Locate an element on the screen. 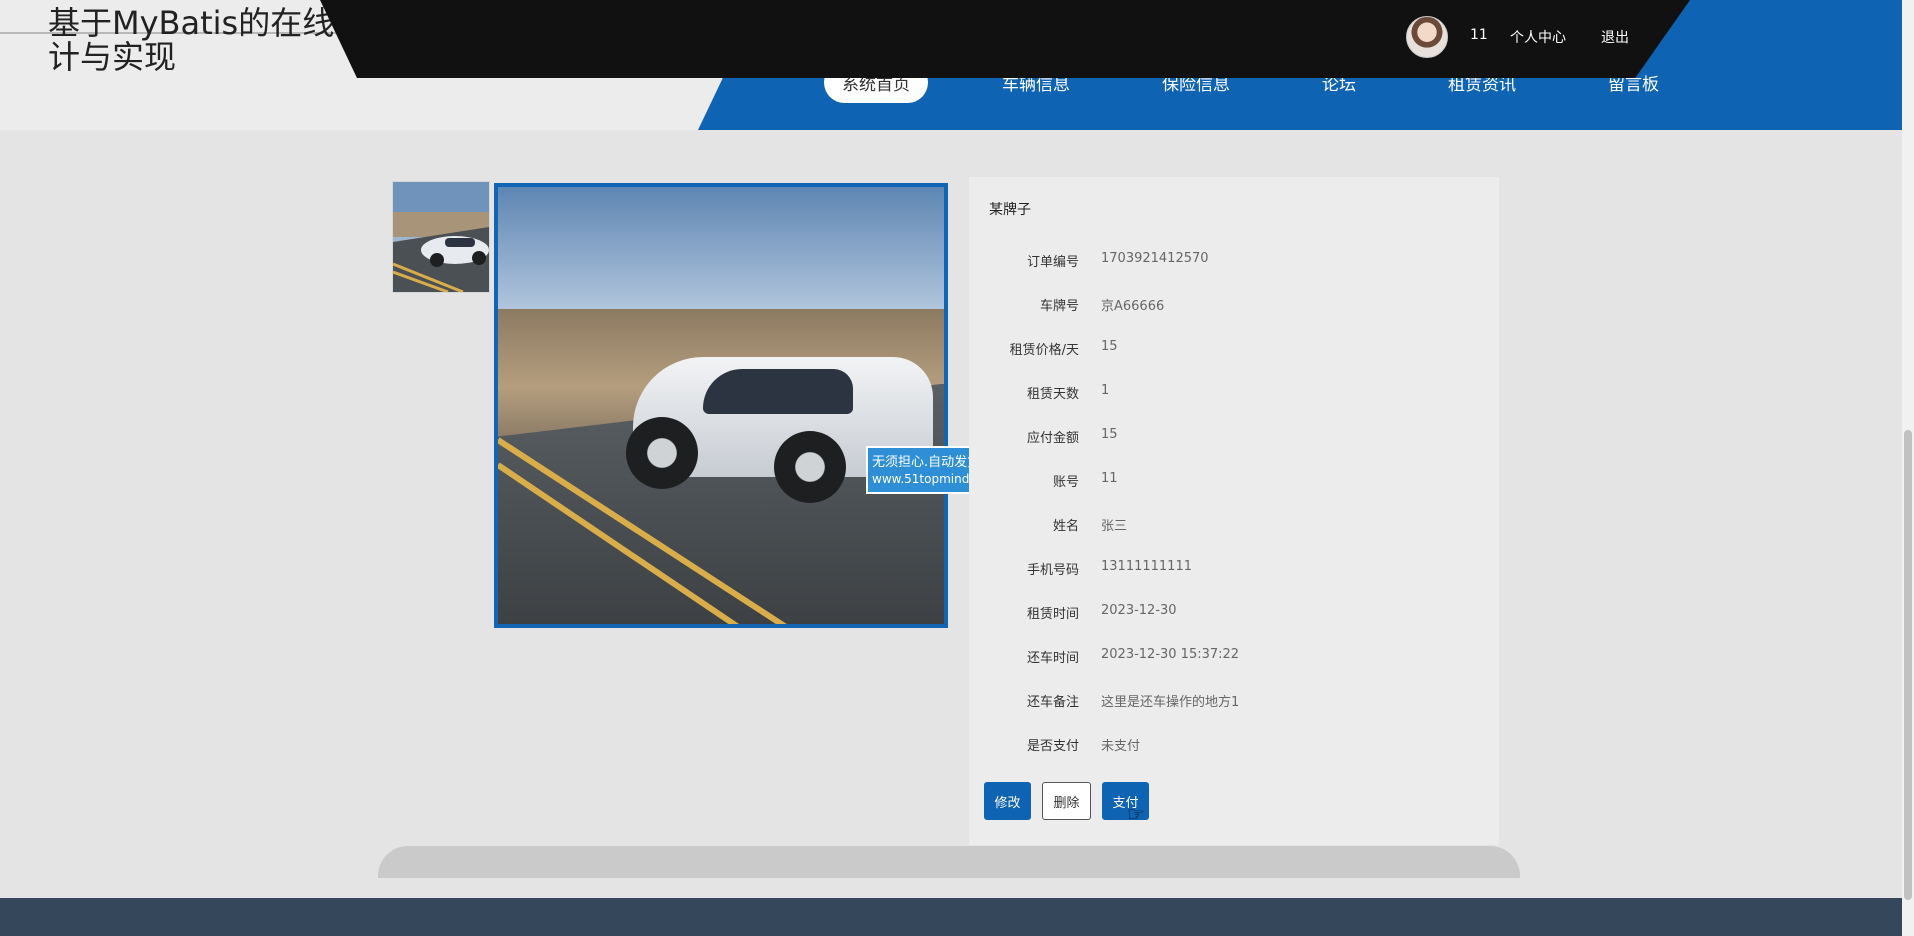 This screenshot has width=1914, height=936. detail-value: 1 is located at coordinates (1105, 390).